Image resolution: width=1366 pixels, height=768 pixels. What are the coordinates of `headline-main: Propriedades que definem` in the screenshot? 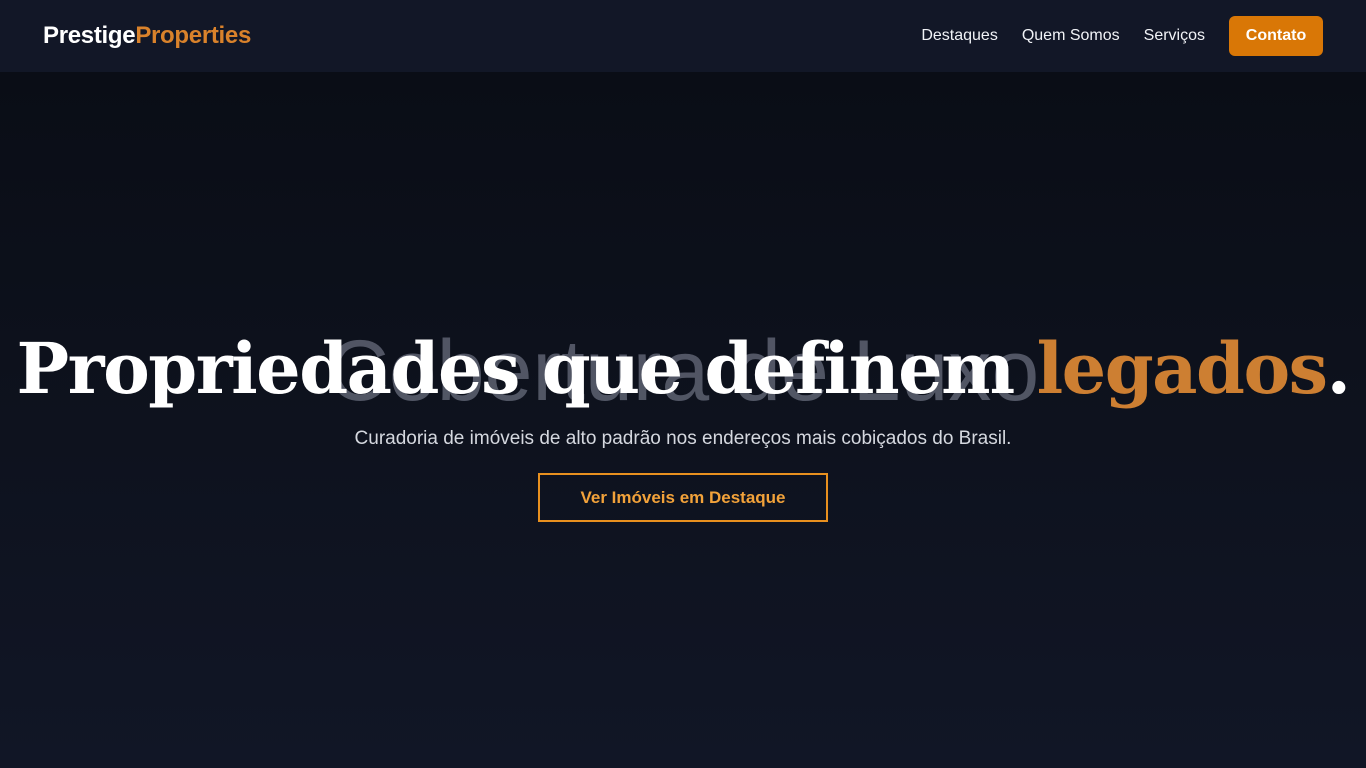 It's located at (526, 368).